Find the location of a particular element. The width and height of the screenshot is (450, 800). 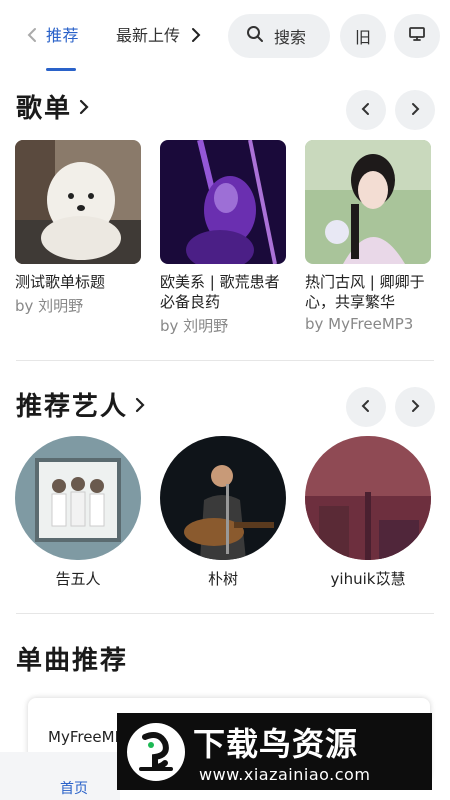

artists-prev-button is located at coordinates (366, 407).